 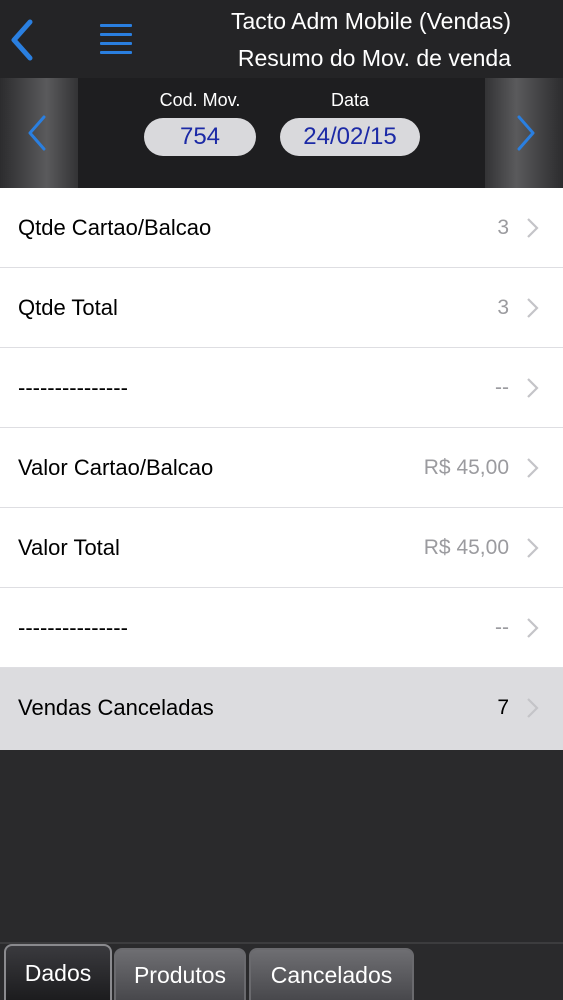 I want to click on cod-mov-label: Cod. Mov., so click(x=200, y=100).